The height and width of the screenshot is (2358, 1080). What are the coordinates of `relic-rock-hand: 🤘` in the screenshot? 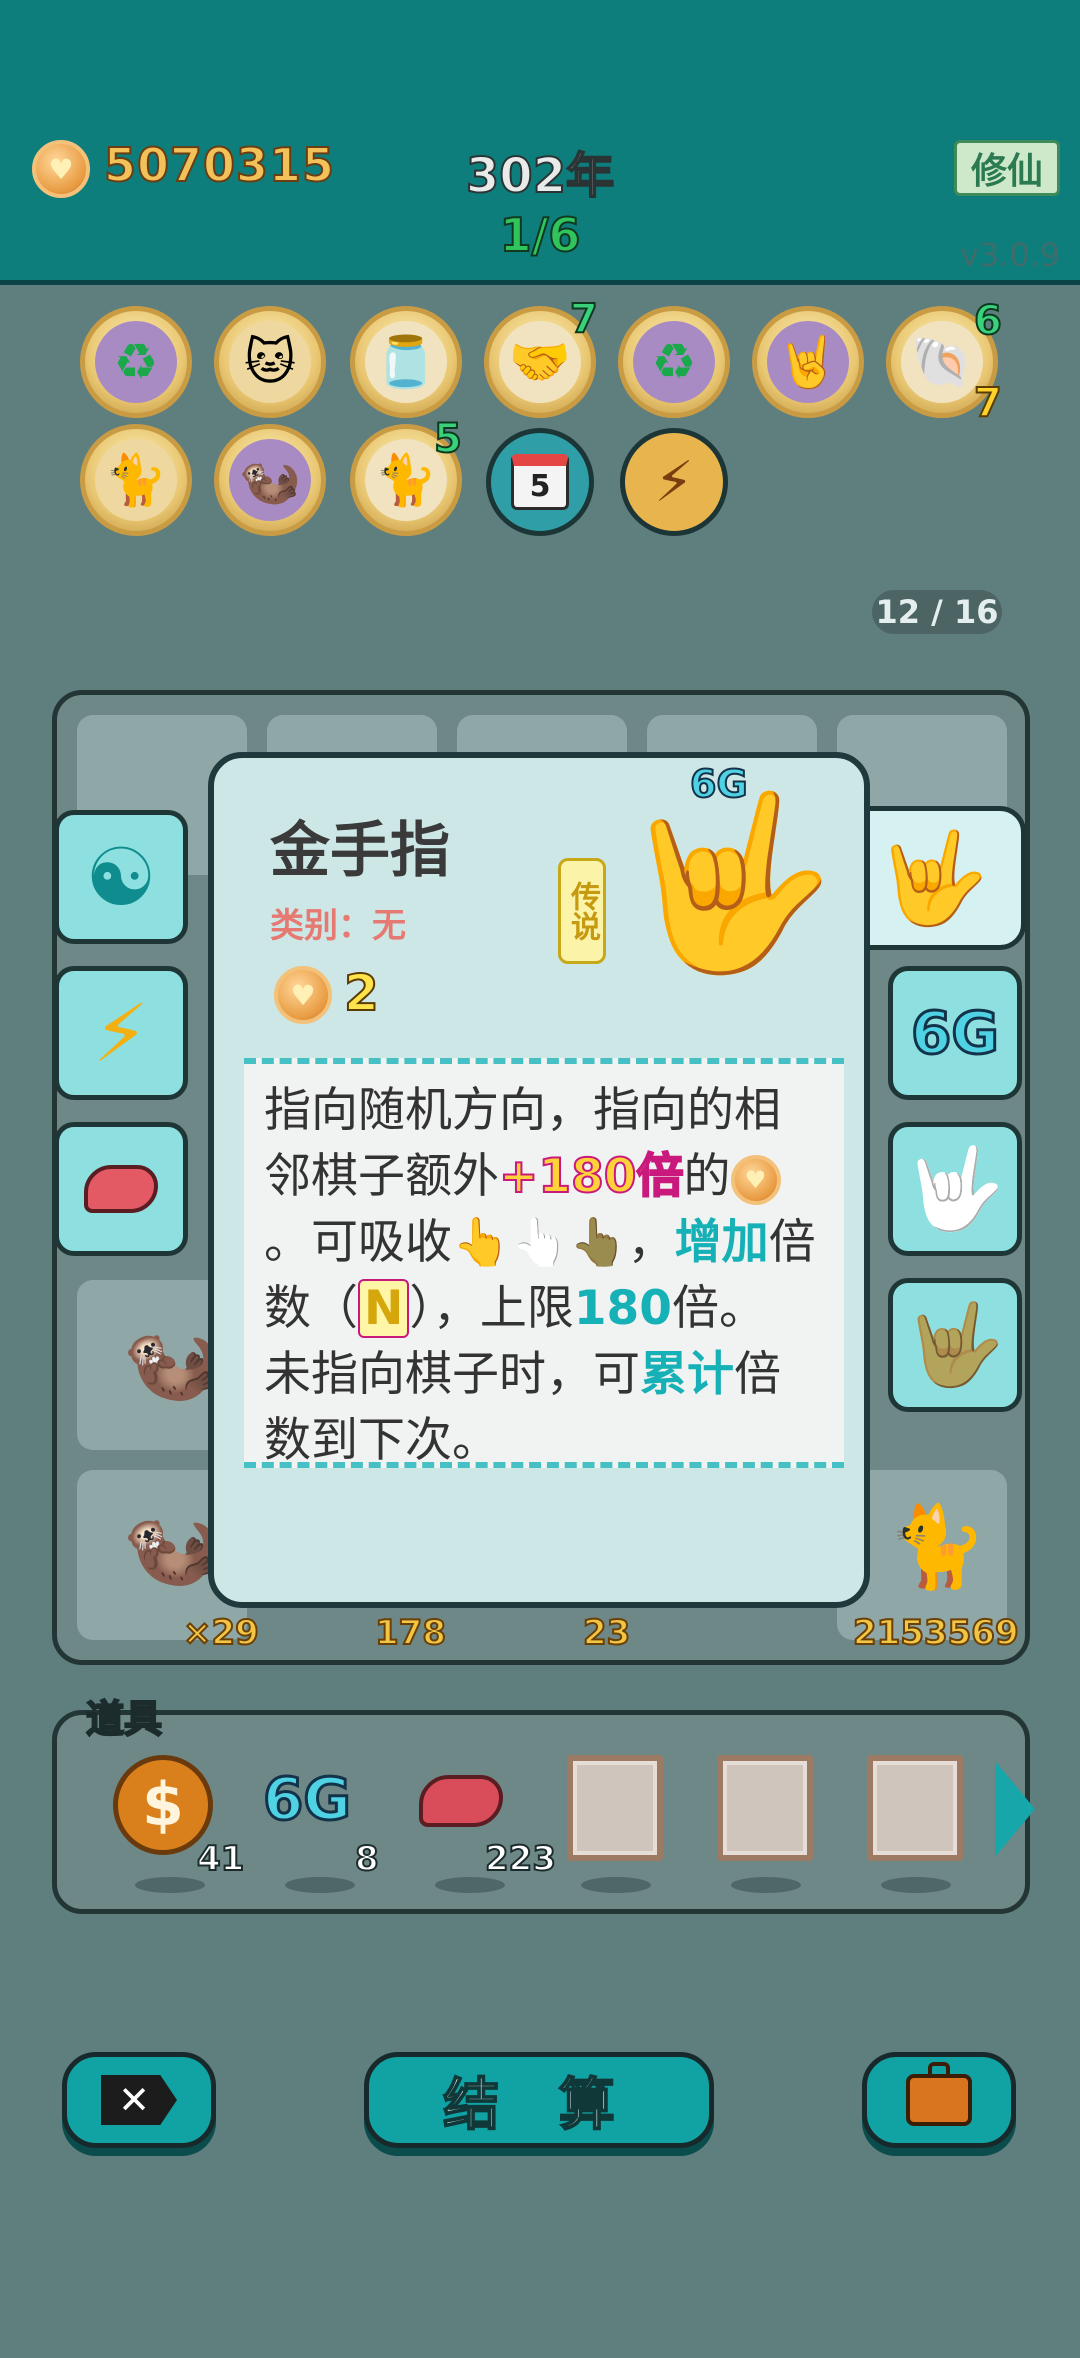 It's located at (808, 362).